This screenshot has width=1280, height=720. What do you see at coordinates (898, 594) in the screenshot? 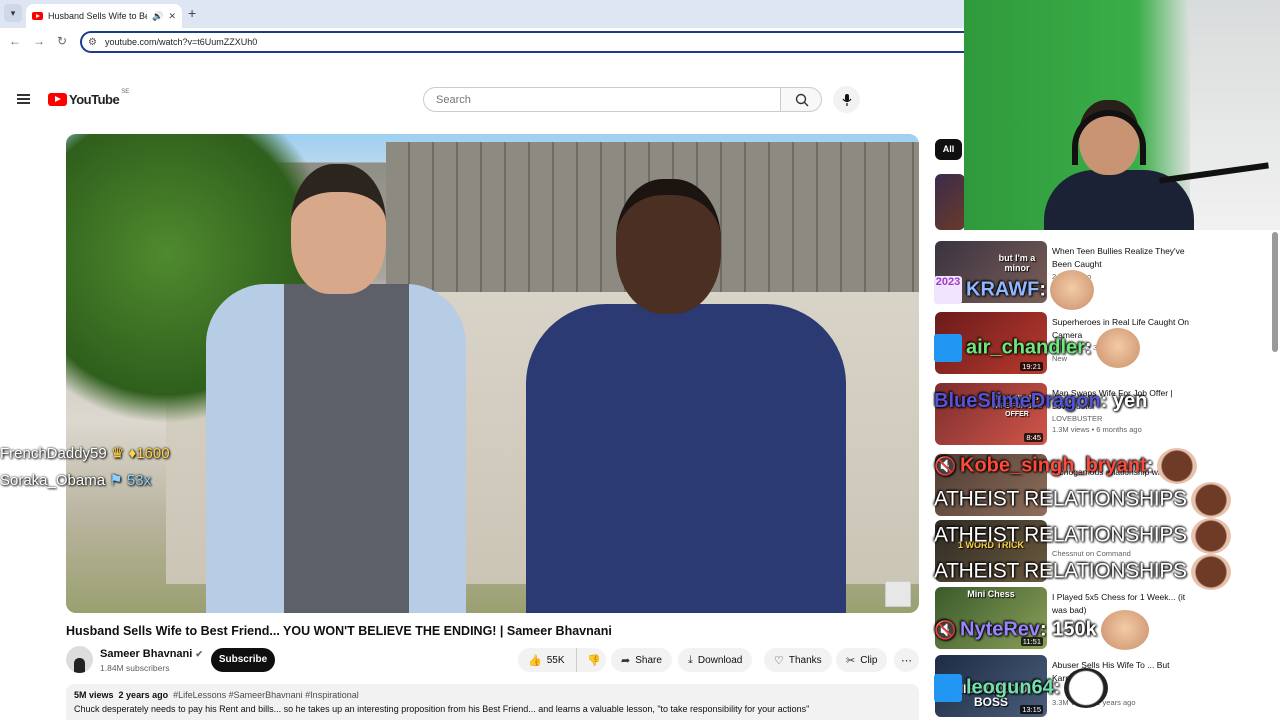
I see `channel-watermark` at bounding box center [898, 594].